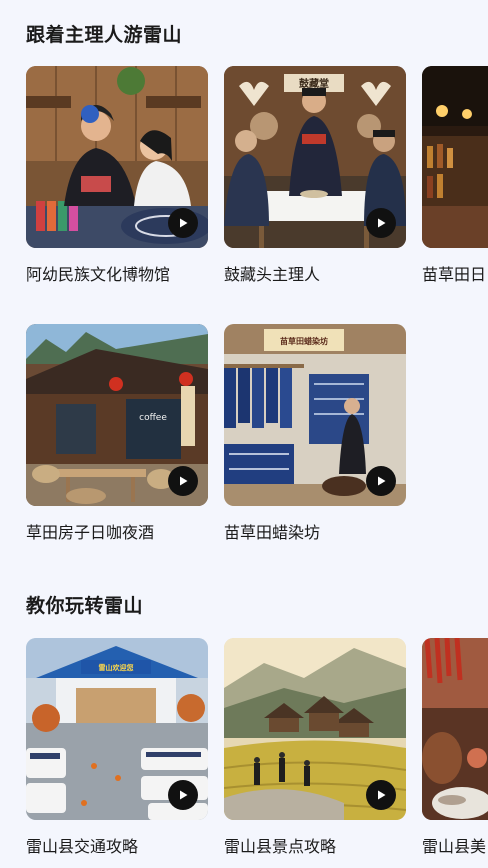 This screenshot has height=868, width=488. I want to click on card-caption: 阿幼民族文化博物馆, so click(117, 273).